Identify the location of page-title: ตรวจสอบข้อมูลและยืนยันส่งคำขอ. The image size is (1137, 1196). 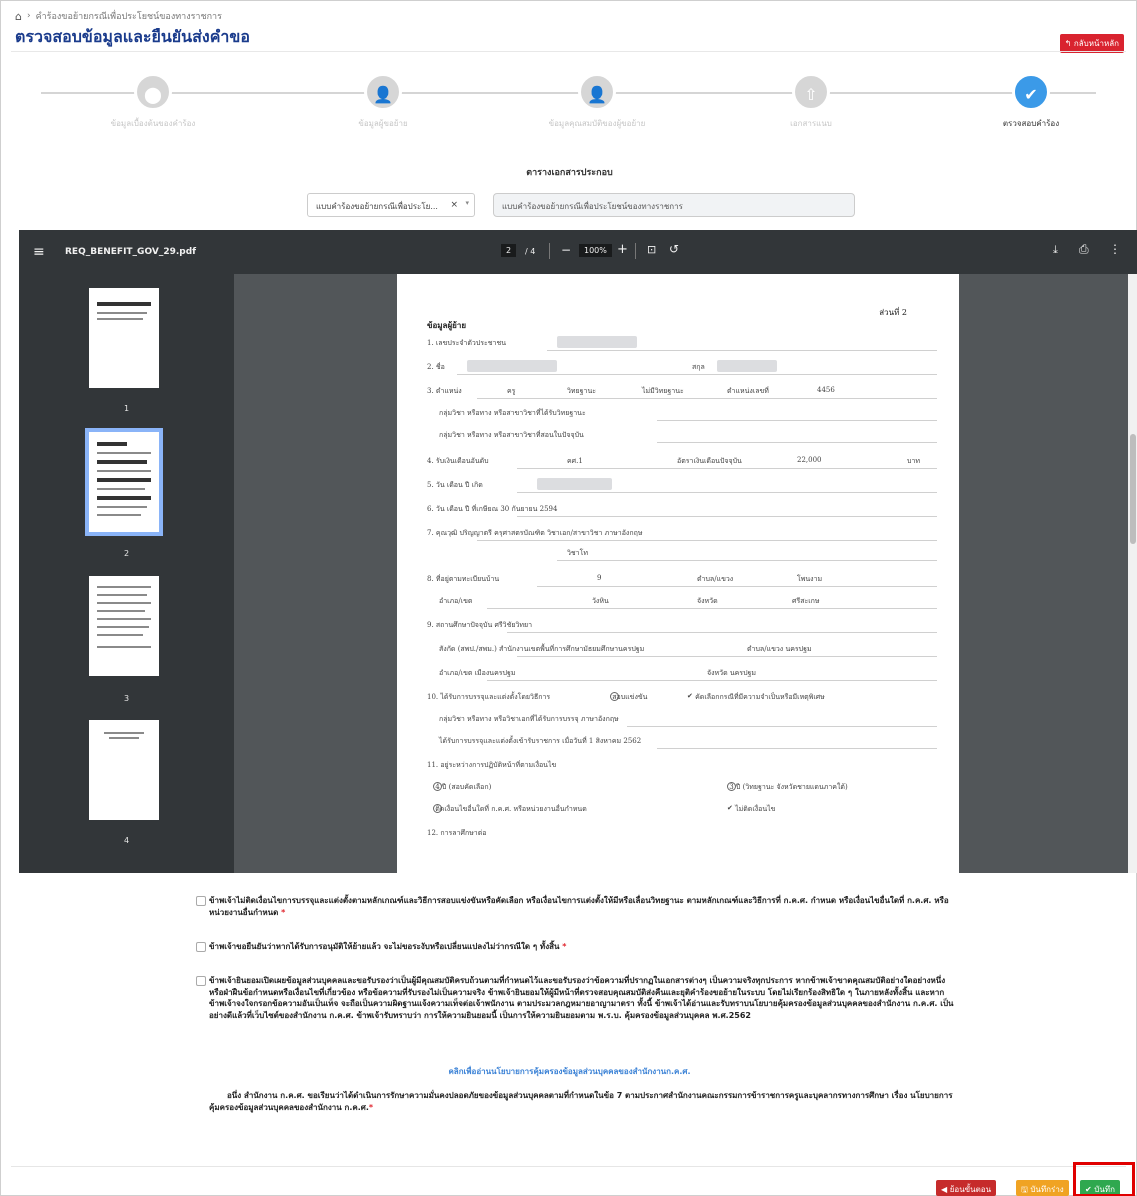
(132, 36).